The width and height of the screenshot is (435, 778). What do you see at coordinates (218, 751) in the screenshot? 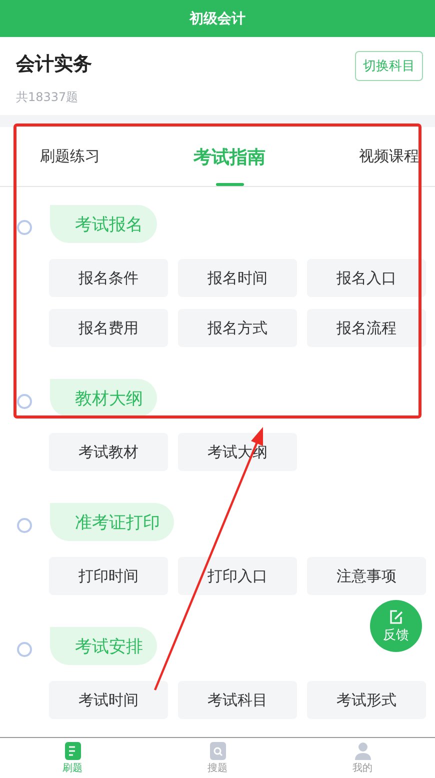
I see `search-icon` at bounding box center [218, 751].